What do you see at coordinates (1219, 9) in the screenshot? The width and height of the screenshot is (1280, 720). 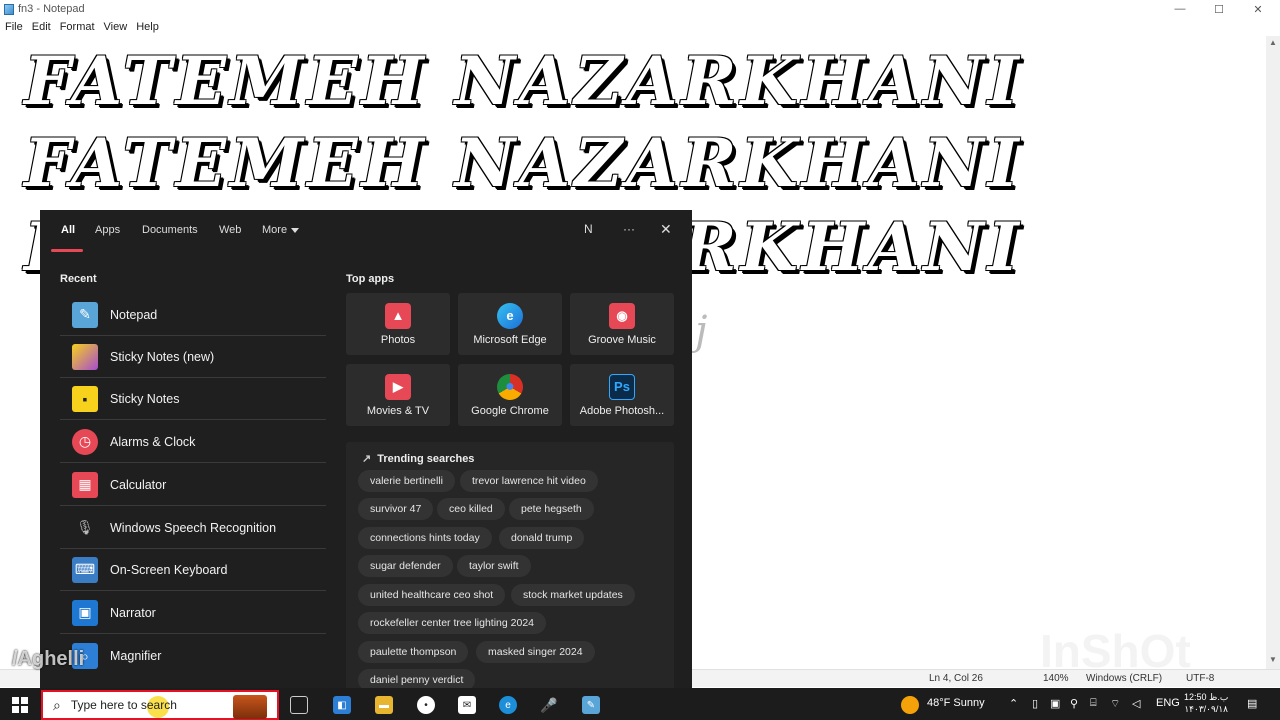 I see `maximize-button: ☐` at bounding box center [1219, 9].